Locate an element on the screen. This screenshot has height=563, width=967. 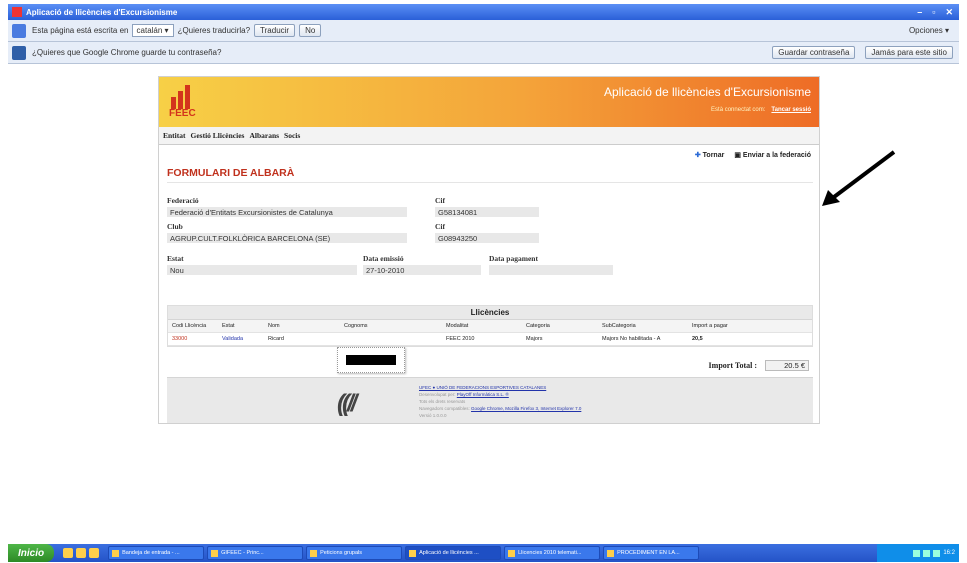
language-select: catalán ▾ is located at coordinates (152, 30).